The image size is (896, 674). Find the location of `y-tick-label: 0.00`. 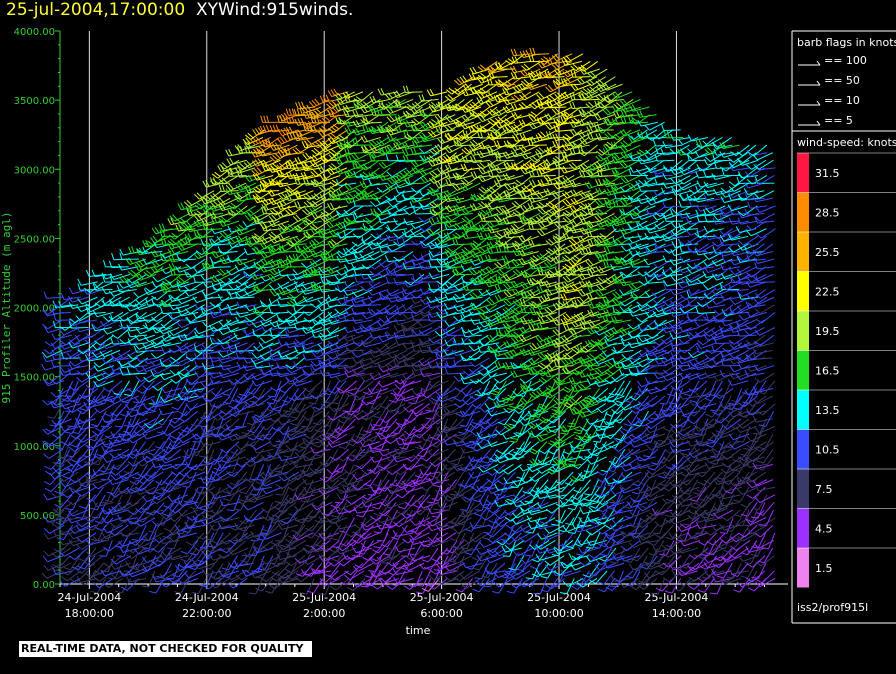

y-tick-label: 0.00 is located at coordinates (44, 585).